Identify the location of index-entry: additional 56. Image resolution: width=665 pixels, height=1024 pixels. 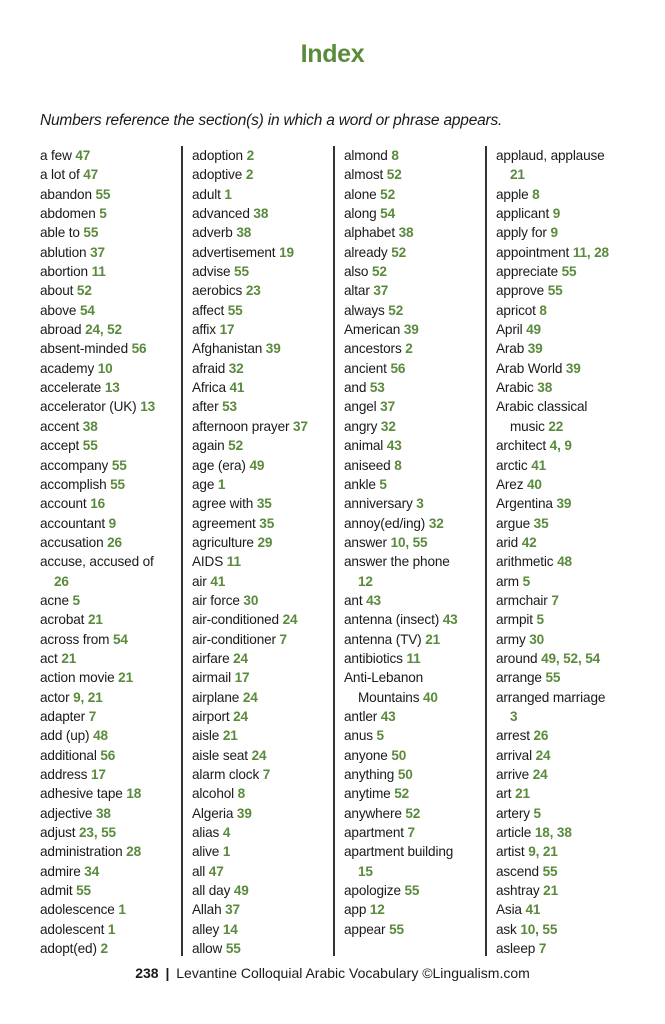
(110, 755).